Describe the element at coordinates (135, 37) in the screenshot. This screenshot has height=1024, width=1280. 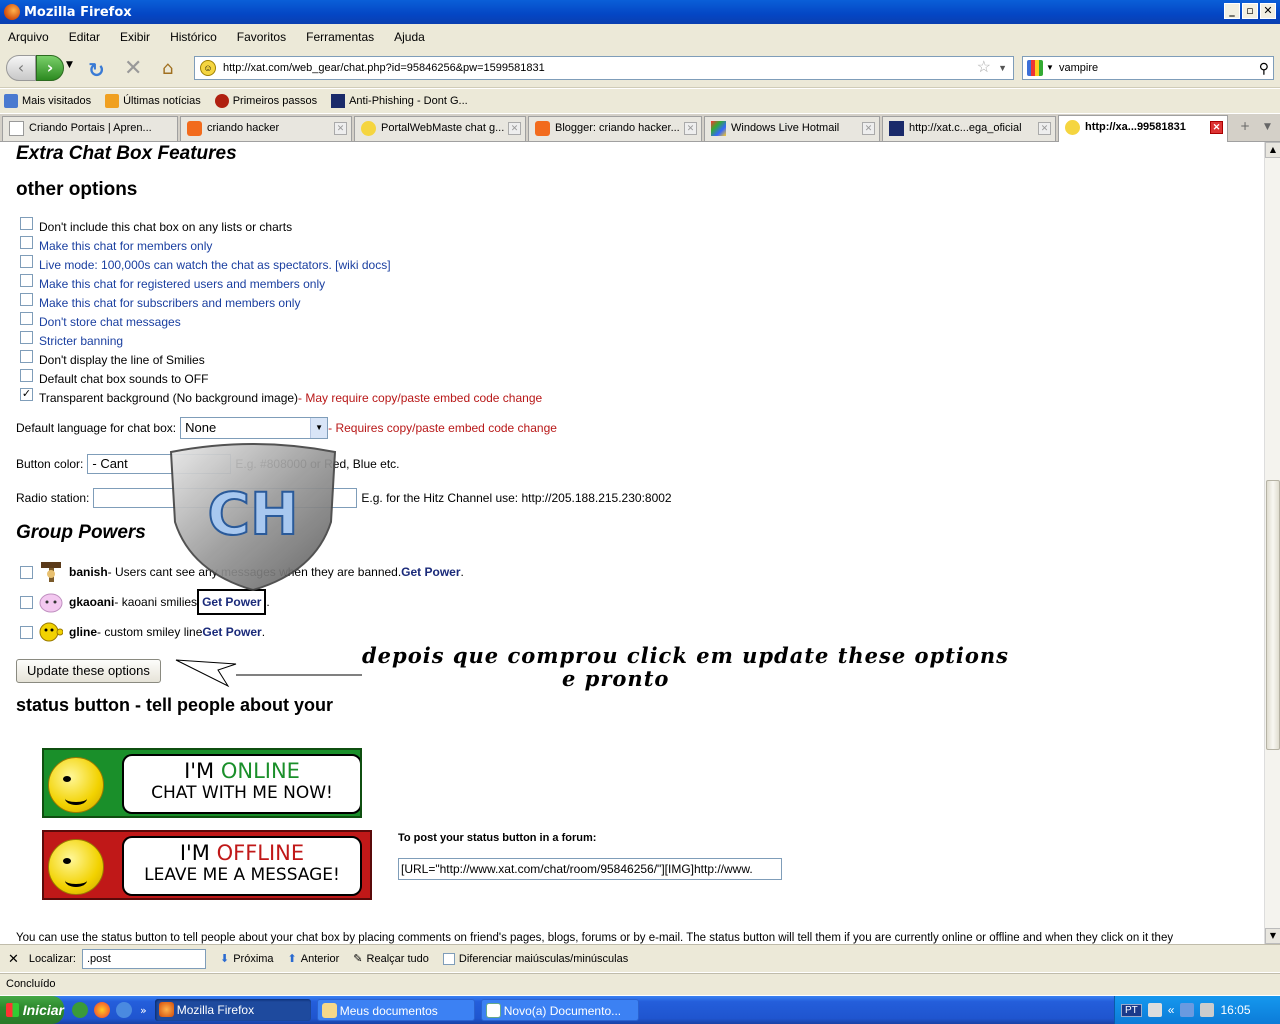
I see `menu-exibir: Exibir` at that location.